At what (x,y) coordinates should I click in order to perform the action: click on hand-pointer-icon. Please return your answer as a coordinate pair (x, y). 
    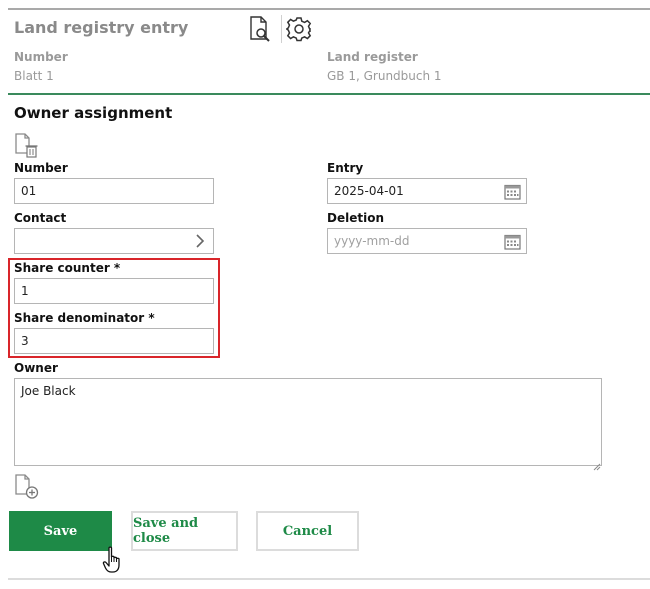
    Looking at the image, I should click on (114, 562).